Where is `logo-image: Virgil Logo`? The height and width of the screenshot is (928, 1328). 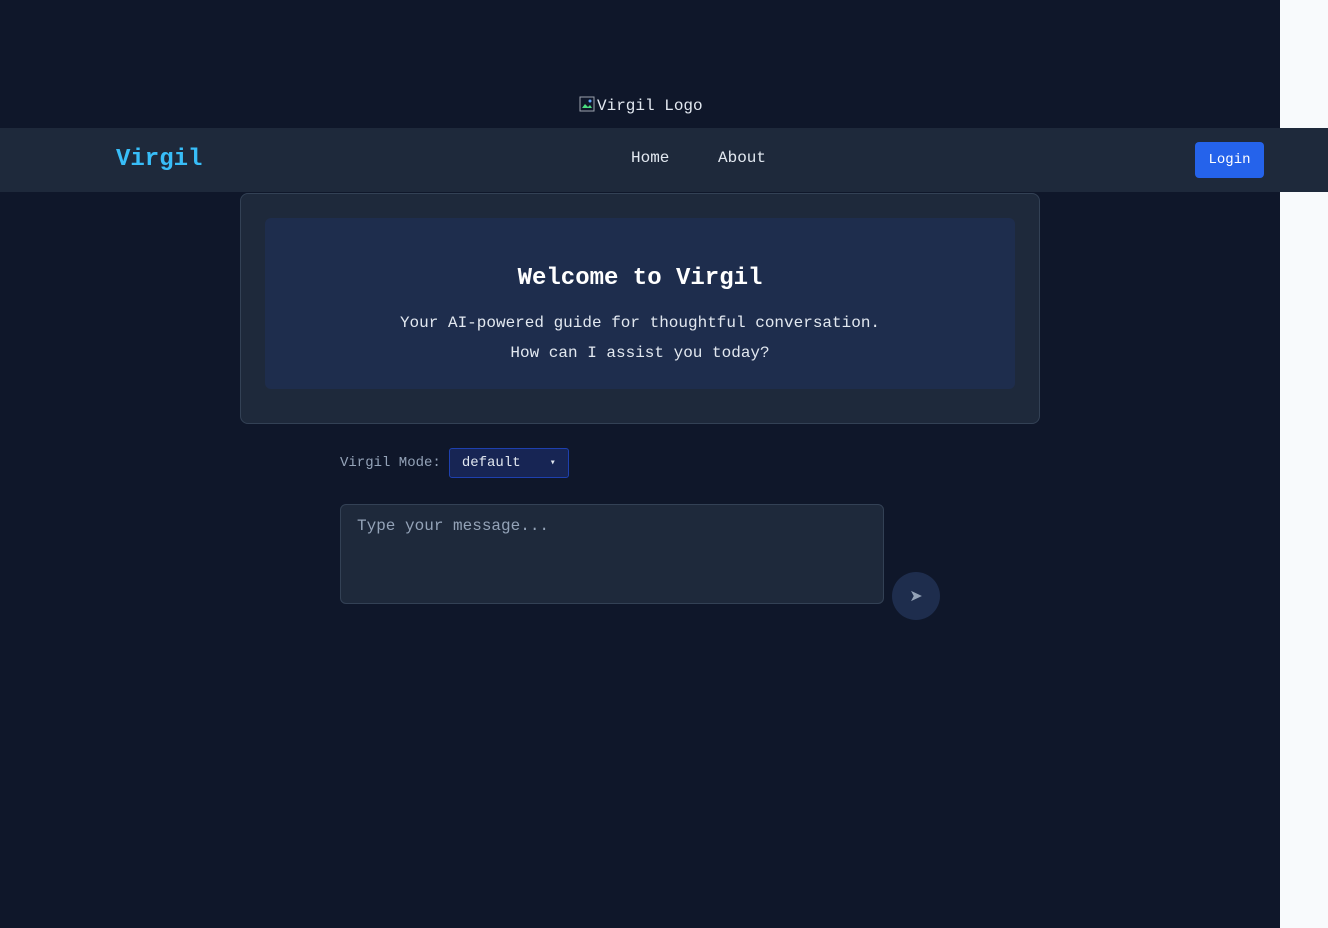
logo-image: Virgil Logo is located at coordinates (641, 106).